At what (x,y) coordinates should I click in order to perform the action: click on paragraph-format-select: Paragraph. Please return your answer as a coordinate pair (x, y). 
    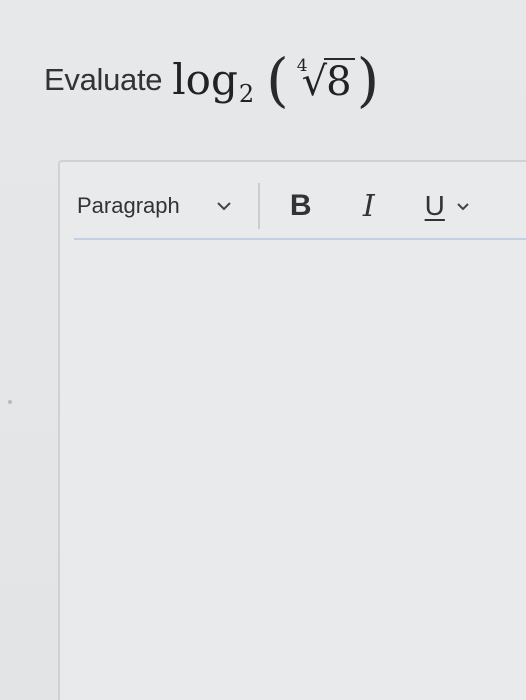
    Looking at the image, I should click on (153, 206).